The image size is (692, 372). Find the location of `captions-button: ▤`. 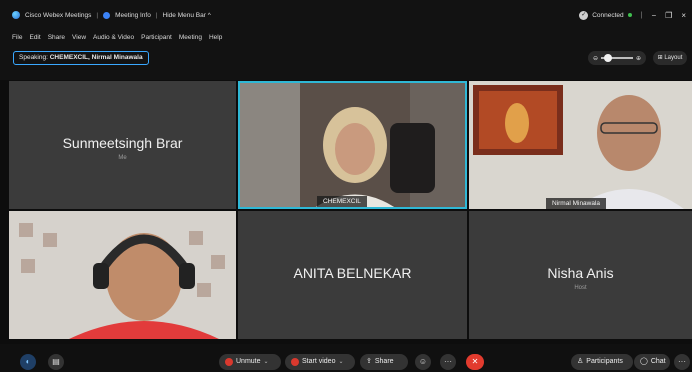

captions-button: ▤ is located at coordinates (56, 362).